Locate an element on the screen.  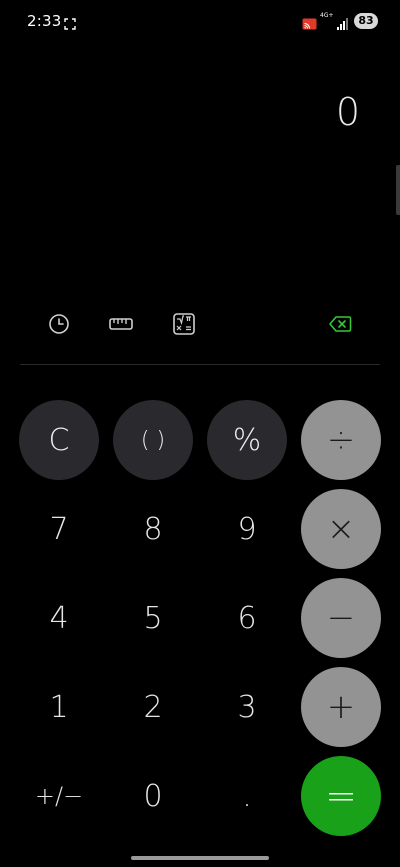
digit-4-button: 4 is located at coordinates (59, 618).